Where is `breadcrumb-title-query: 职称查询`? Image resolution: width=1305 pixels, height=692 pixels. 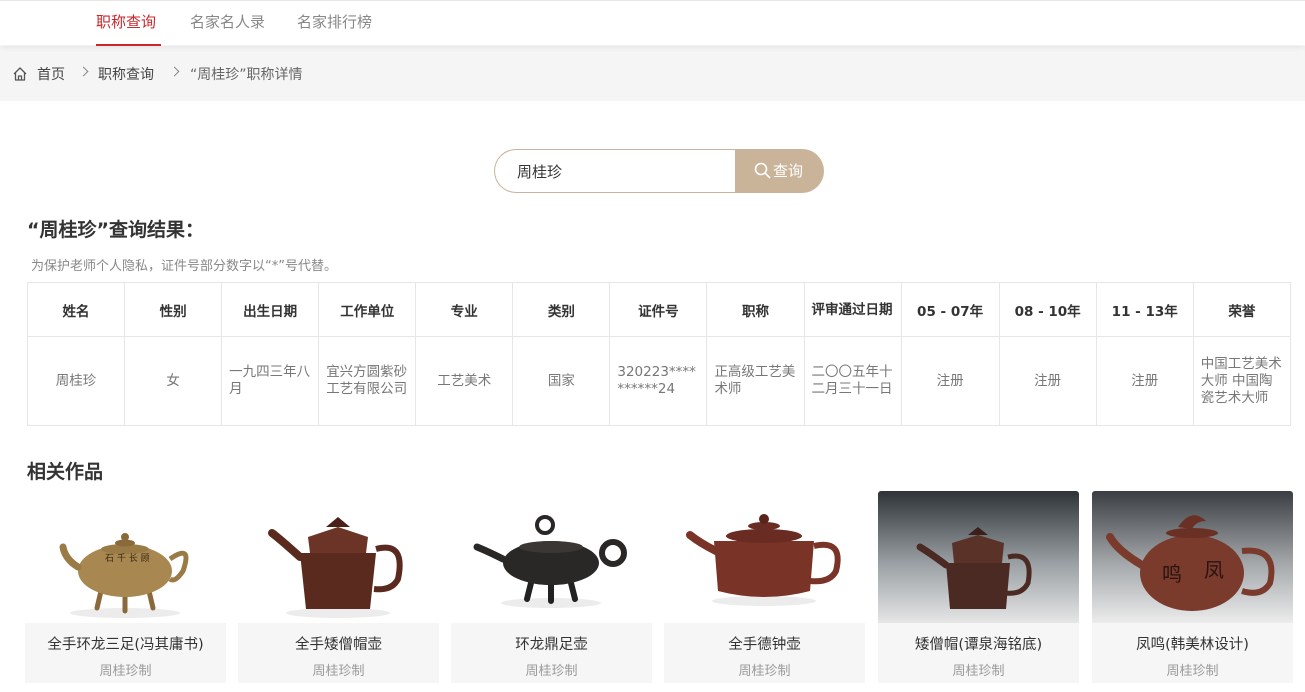 breadcrumb-title-query: 职称查询 is located at coordinates (126, 75).